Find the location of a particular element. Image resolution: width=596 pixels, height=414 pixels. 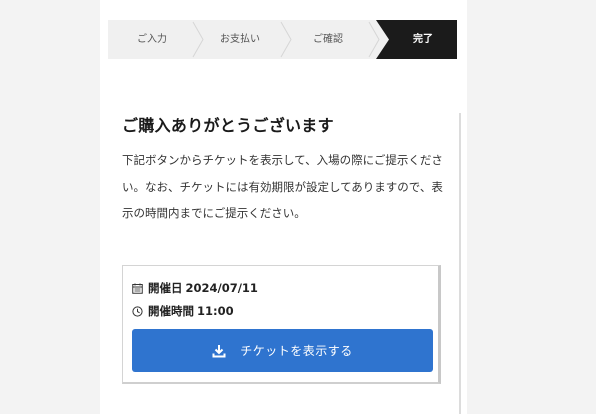

step-payment: お支払い is located at coordinates (240, 39).